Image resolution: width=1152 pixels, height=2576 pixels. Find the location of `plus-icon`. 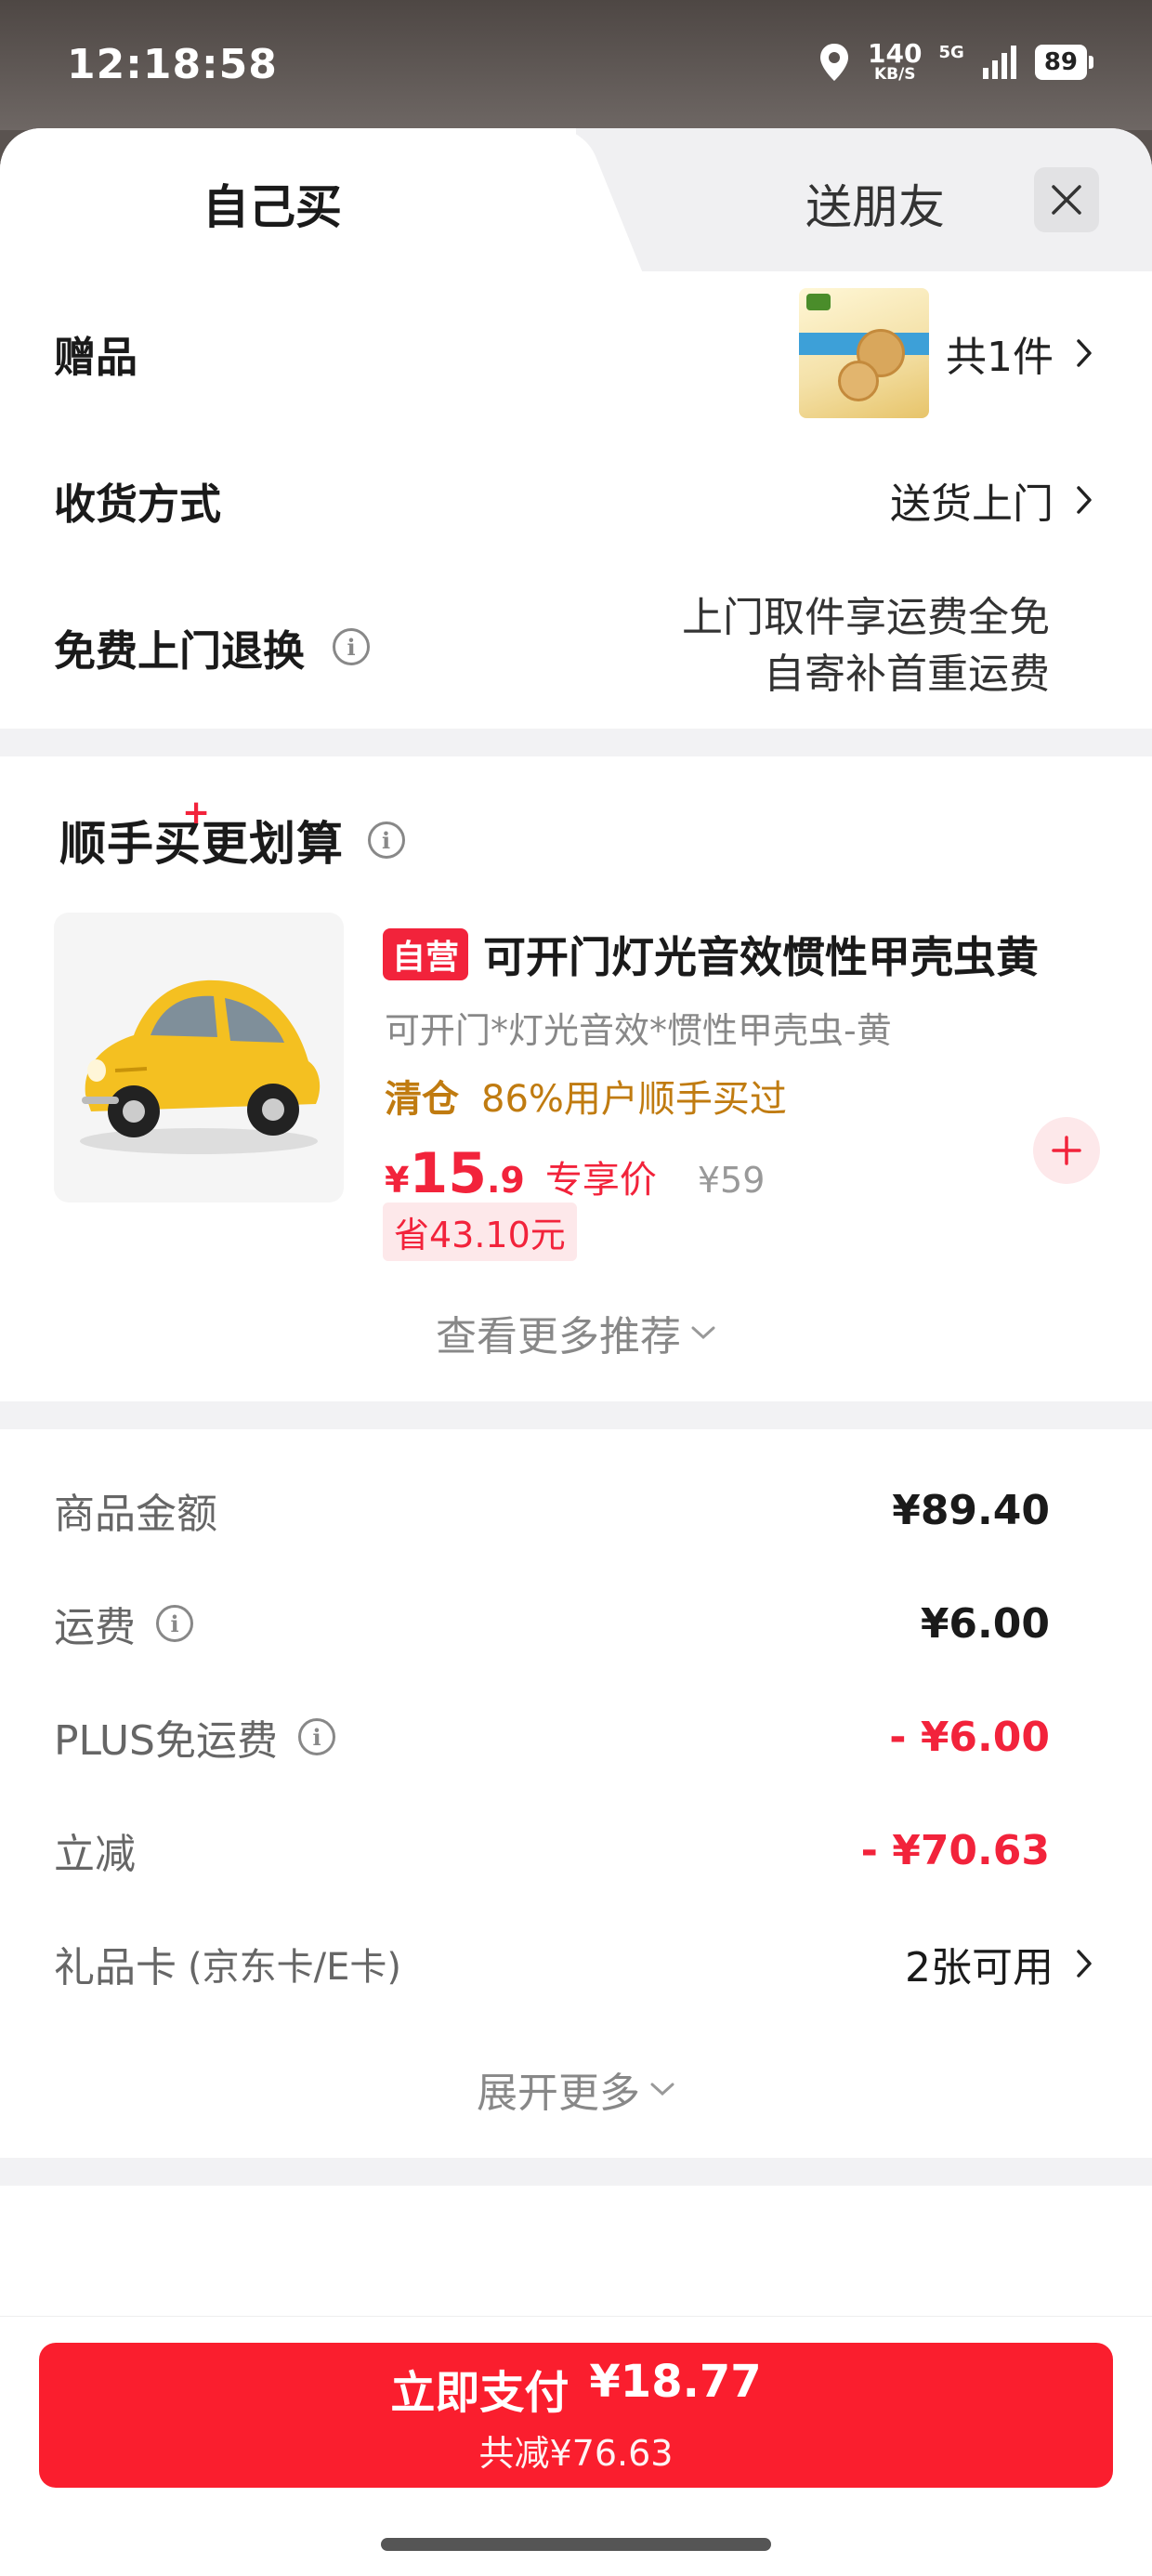

plus-icon is located at coordinates (1066, 1150).